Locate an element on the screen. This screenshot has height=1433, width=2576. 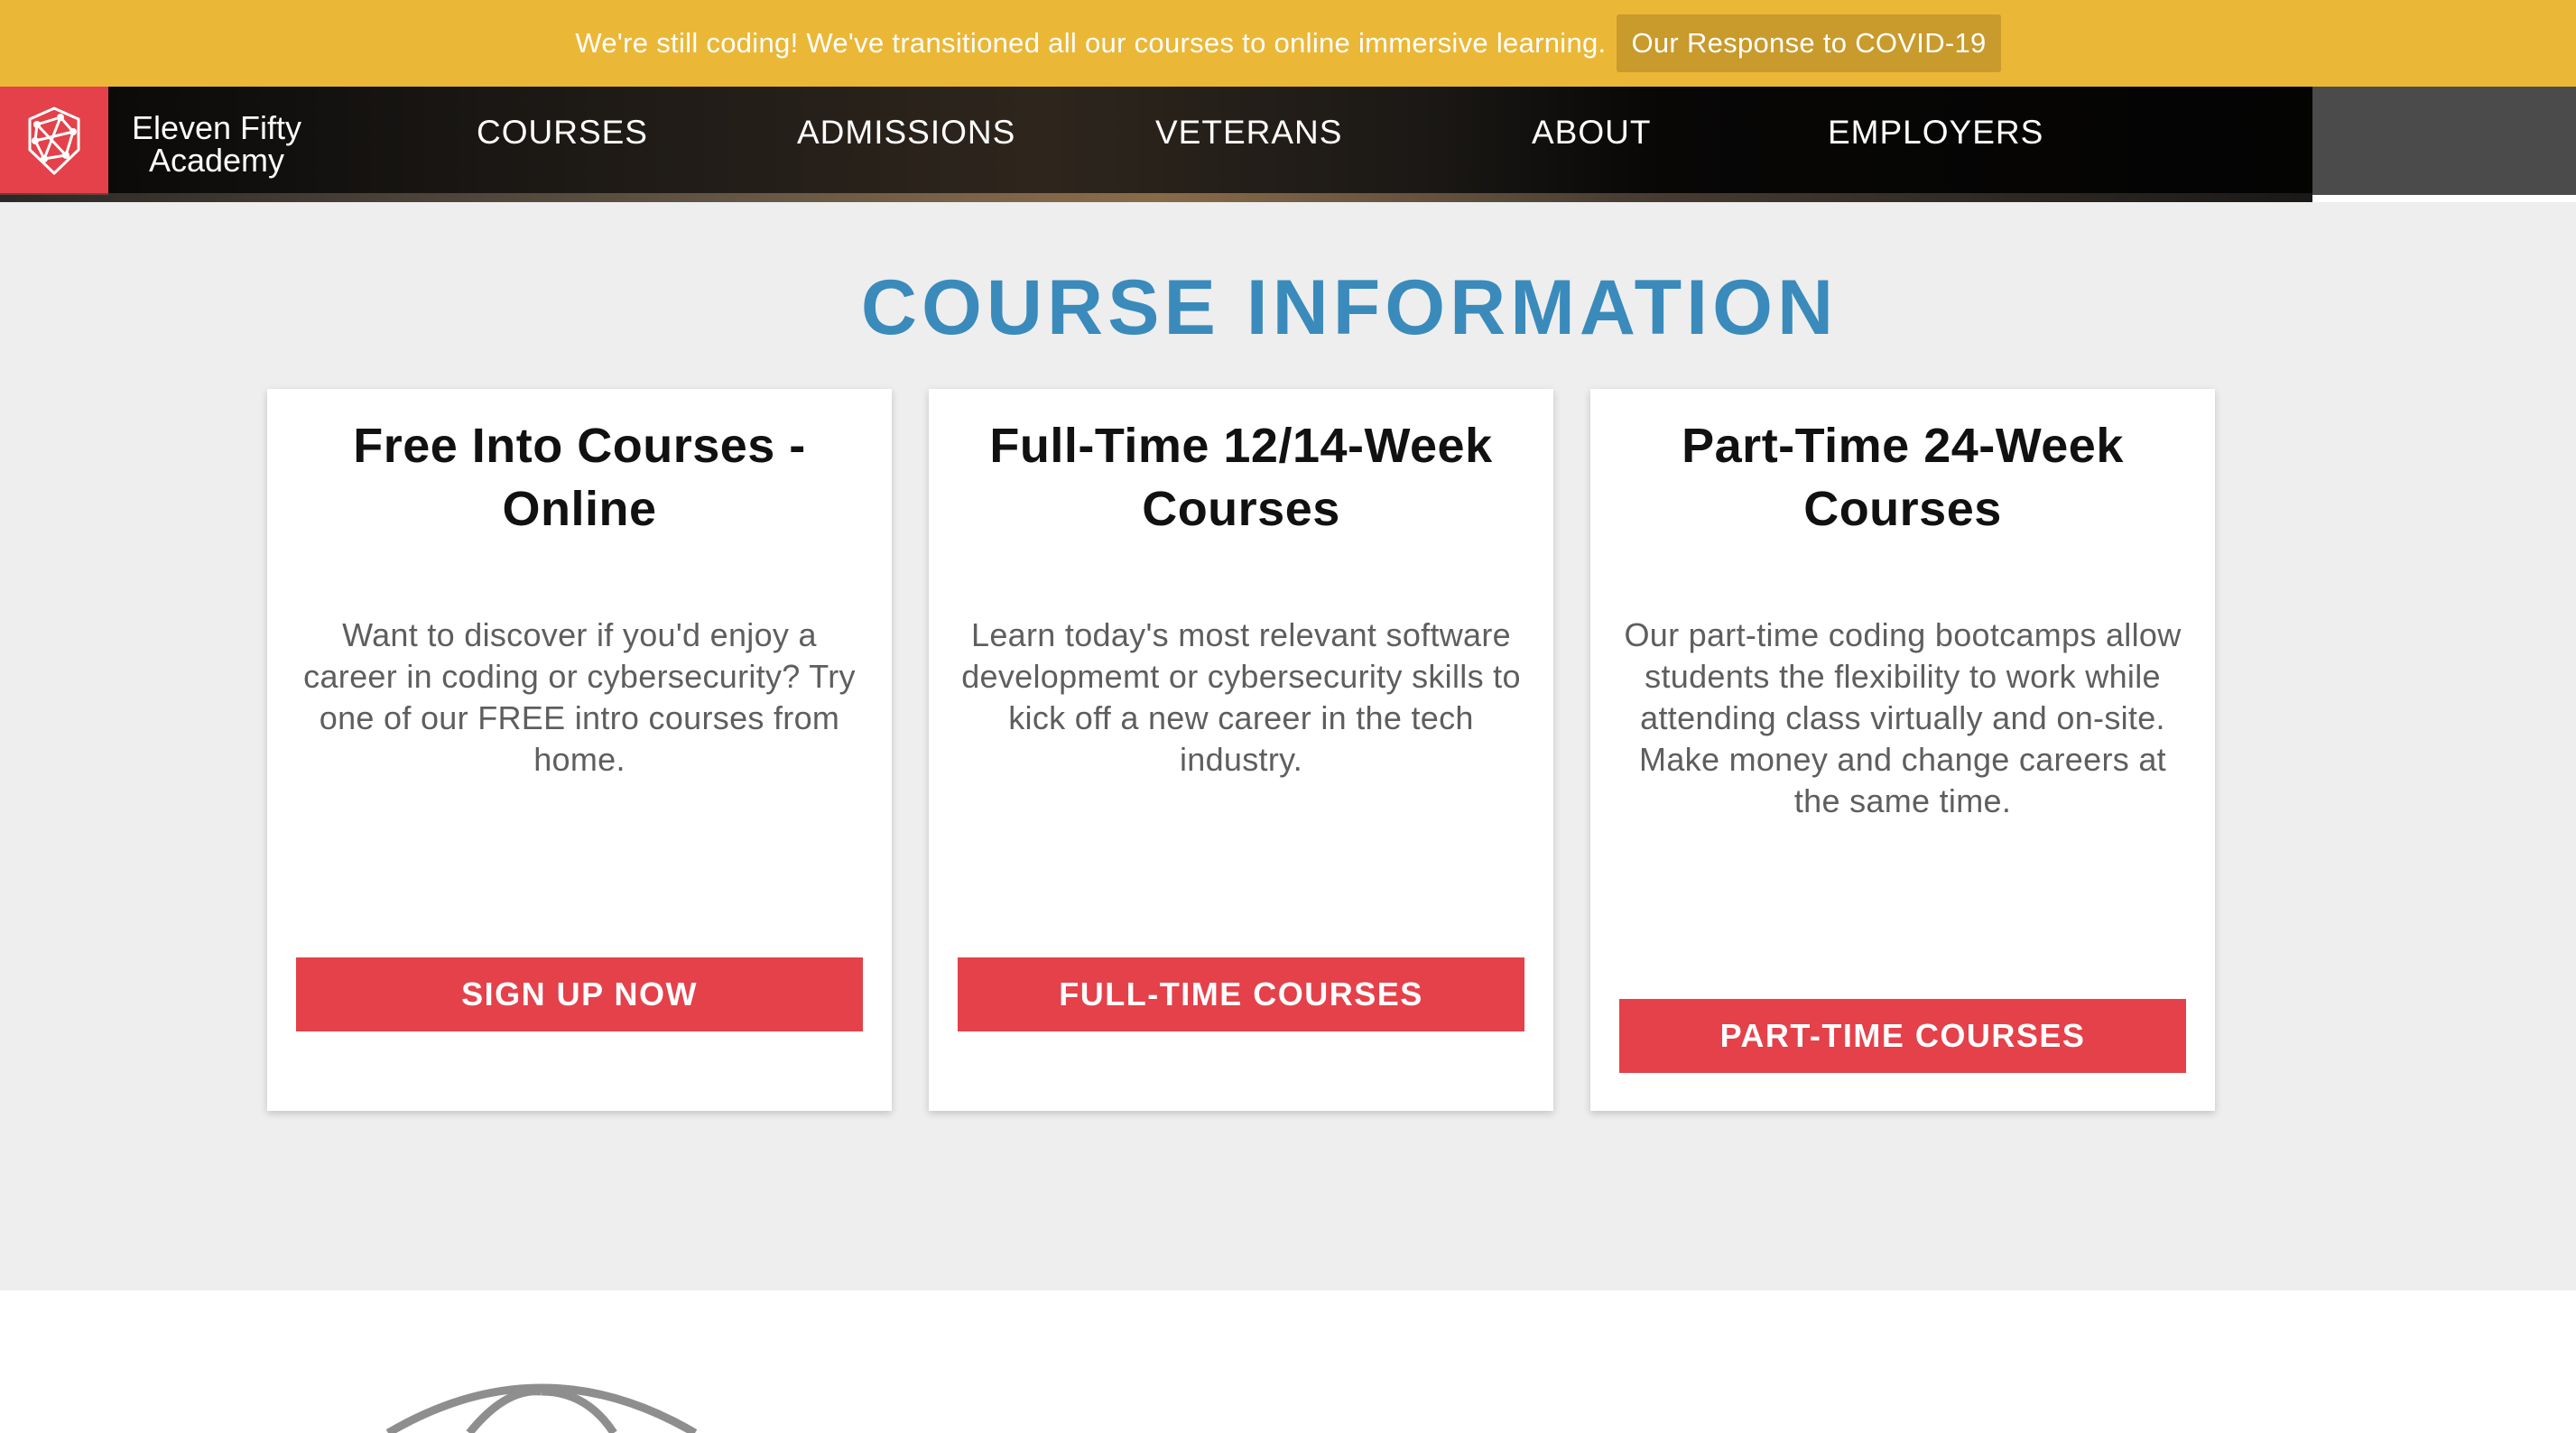
covid-response-link: Our Response to COVID-19 is located at coordinates (1809, 43).